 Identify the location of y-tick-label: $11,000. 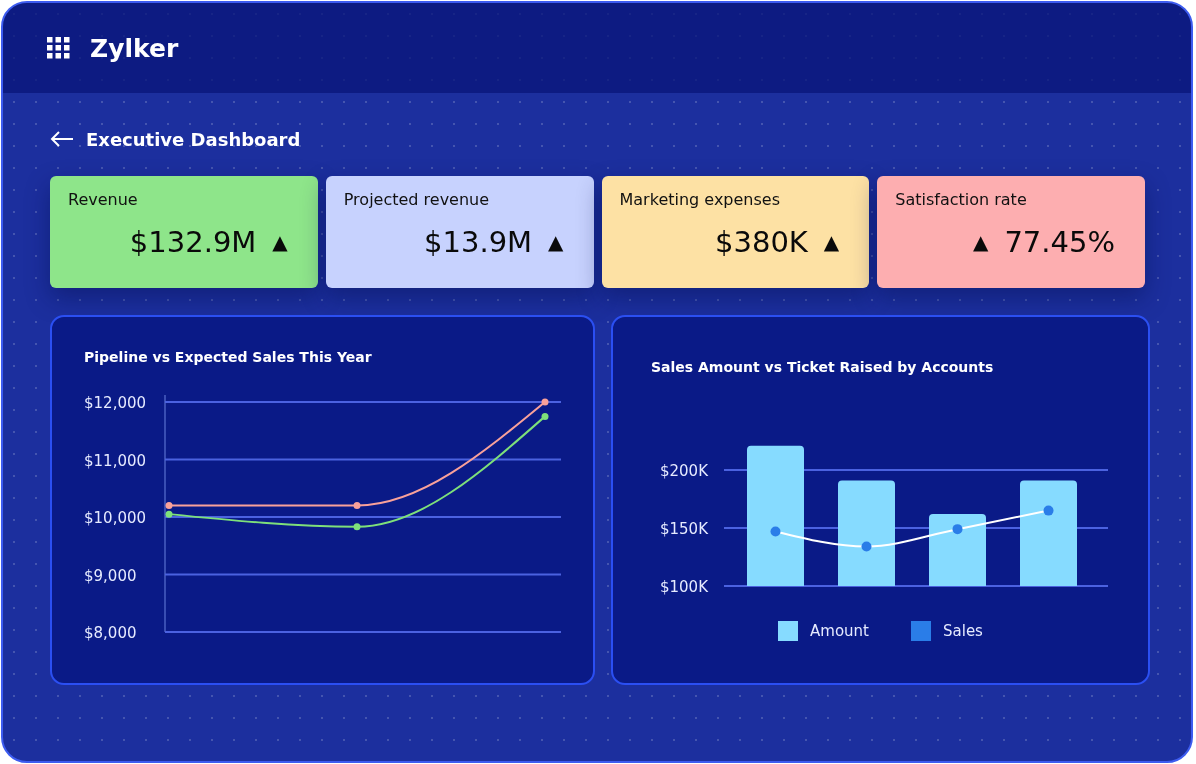
(115, 460).